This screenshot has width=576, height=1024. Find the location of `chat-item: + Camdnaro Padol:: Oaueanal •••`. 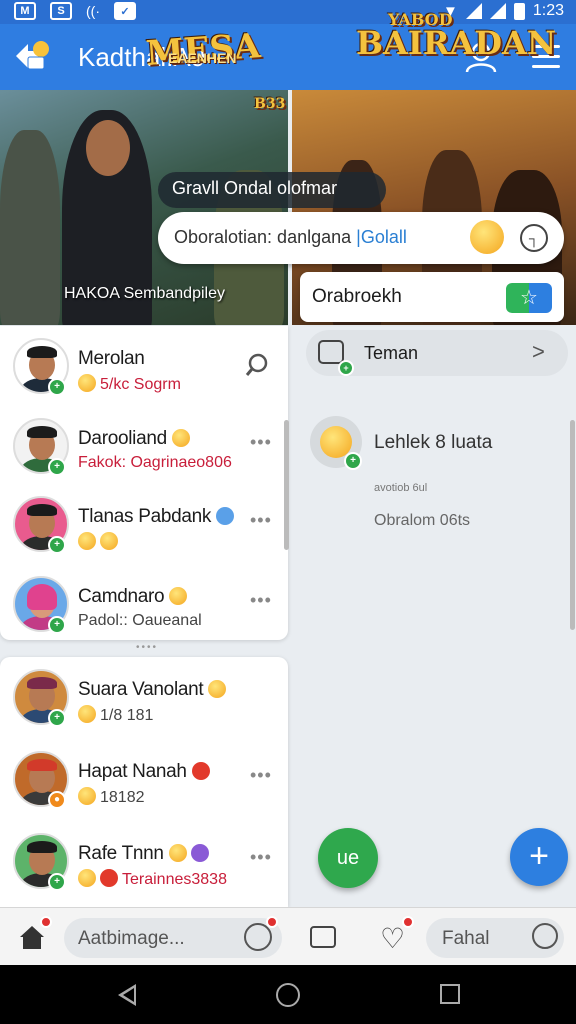

chat-item: + Camdnaro Padol:: Oaueanal ••• is located at coordinates (144, 608).